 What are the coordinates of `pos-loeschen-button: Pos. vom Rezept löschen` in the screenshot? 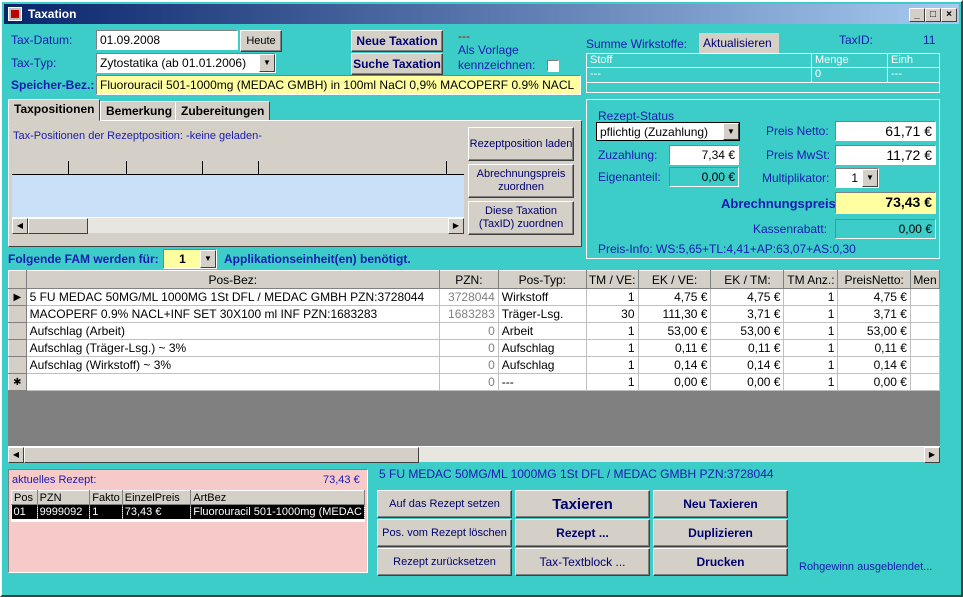 It's located at (444, 533).